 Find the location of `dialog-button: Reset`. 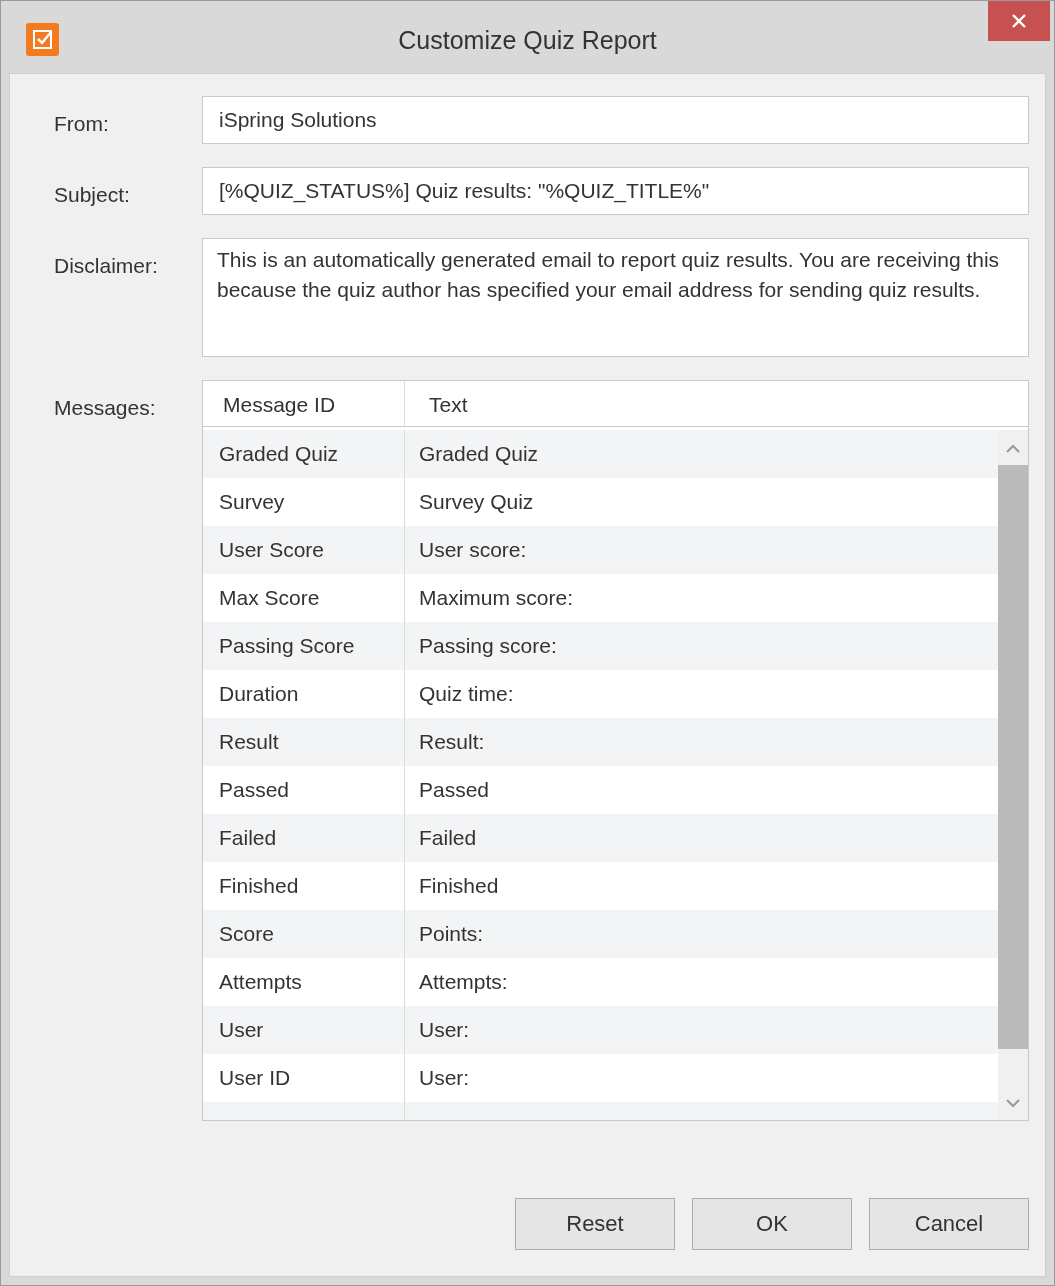

dialog-button: Reset is located at coordinates (595, 1224).